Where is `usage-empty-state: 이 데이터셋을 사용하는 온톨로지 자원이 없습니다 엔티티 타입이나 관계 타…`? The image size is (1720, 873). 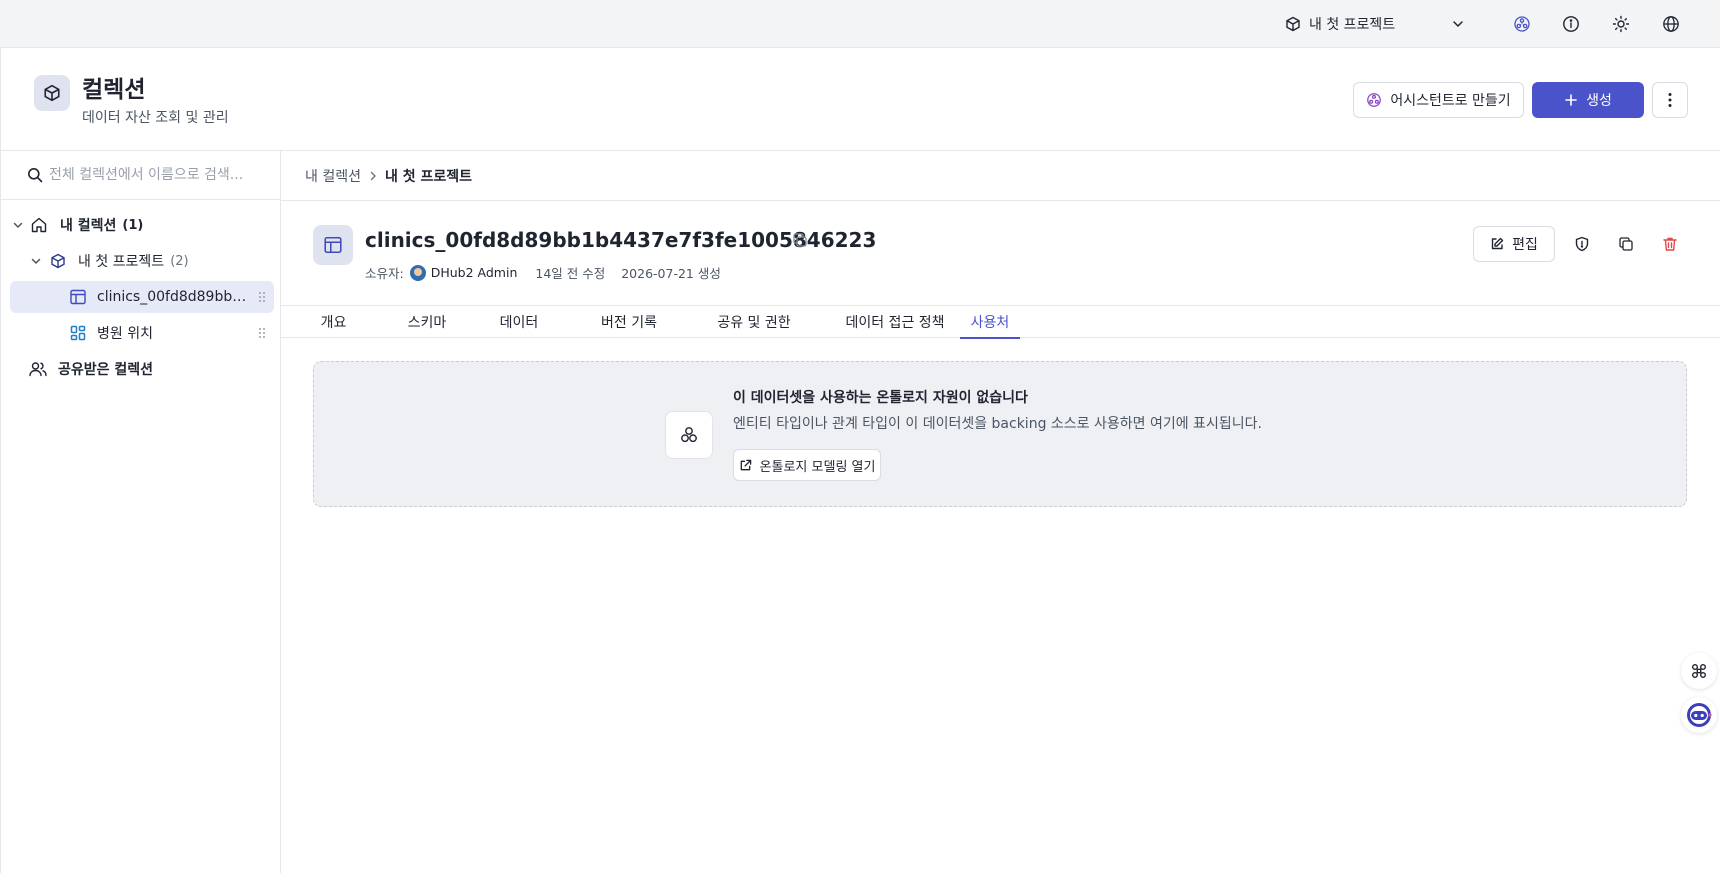
usage-empty-state: 이 데이터셋을 사용하는 온톨로지 자원이 없습니다 엔티티 타입이나 관계 타… is located at coordinates (1000, 434).